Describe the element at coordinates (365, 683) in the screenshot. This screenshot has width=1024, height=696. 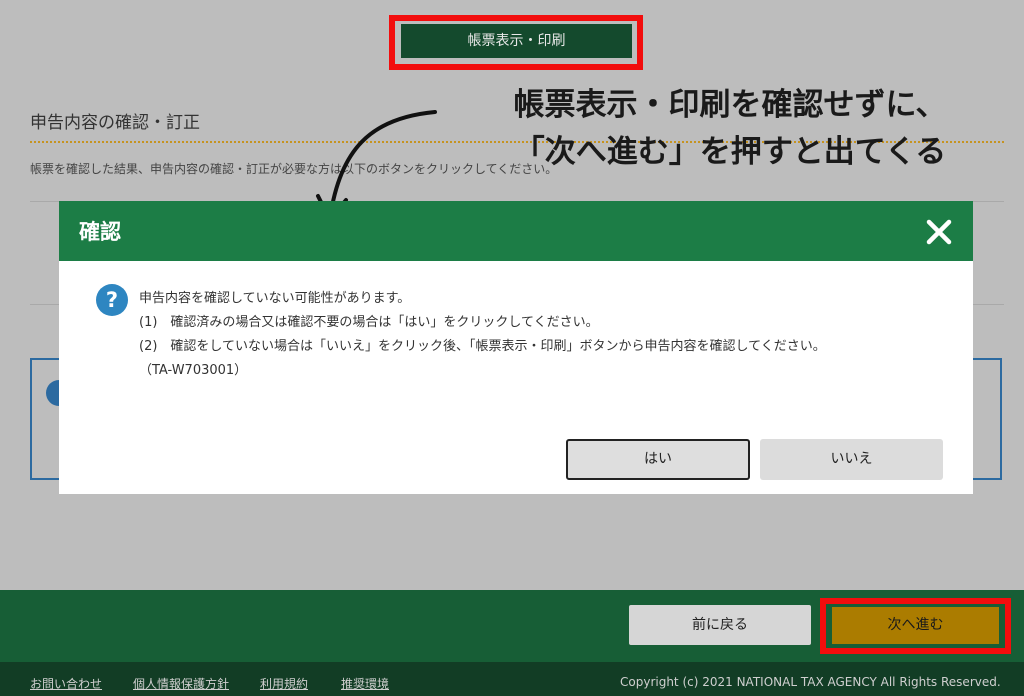
I see `footer-link-environment: 推奨環境` at that location.